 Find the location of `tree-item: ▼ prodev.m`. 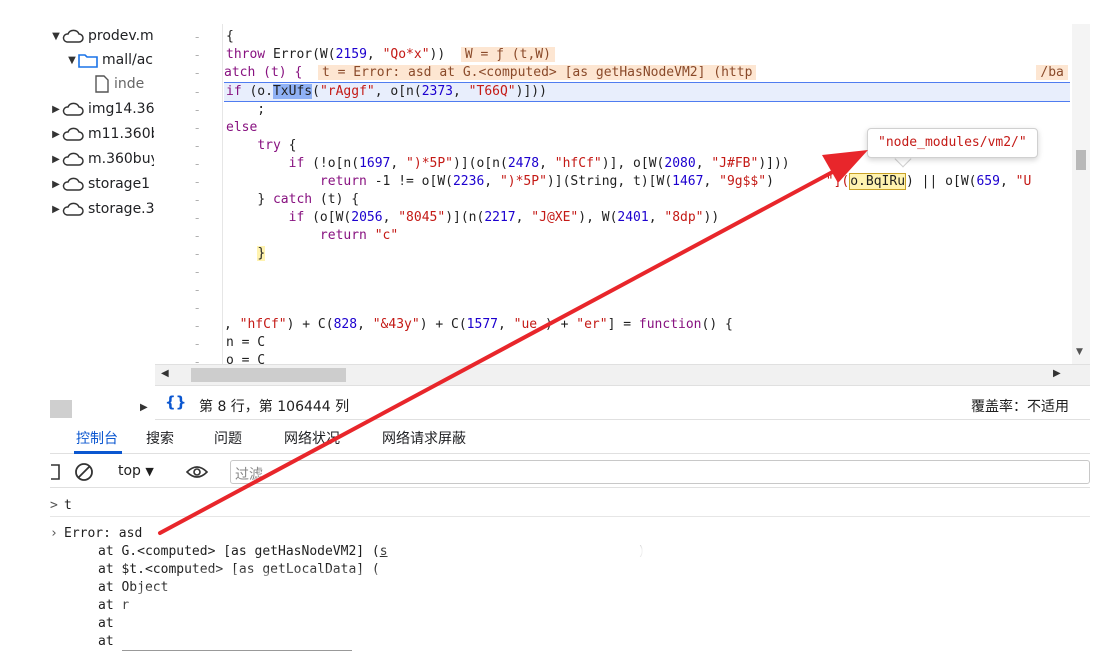

tree-item: ▼ prodev.m is located at coordinates (102, 36).